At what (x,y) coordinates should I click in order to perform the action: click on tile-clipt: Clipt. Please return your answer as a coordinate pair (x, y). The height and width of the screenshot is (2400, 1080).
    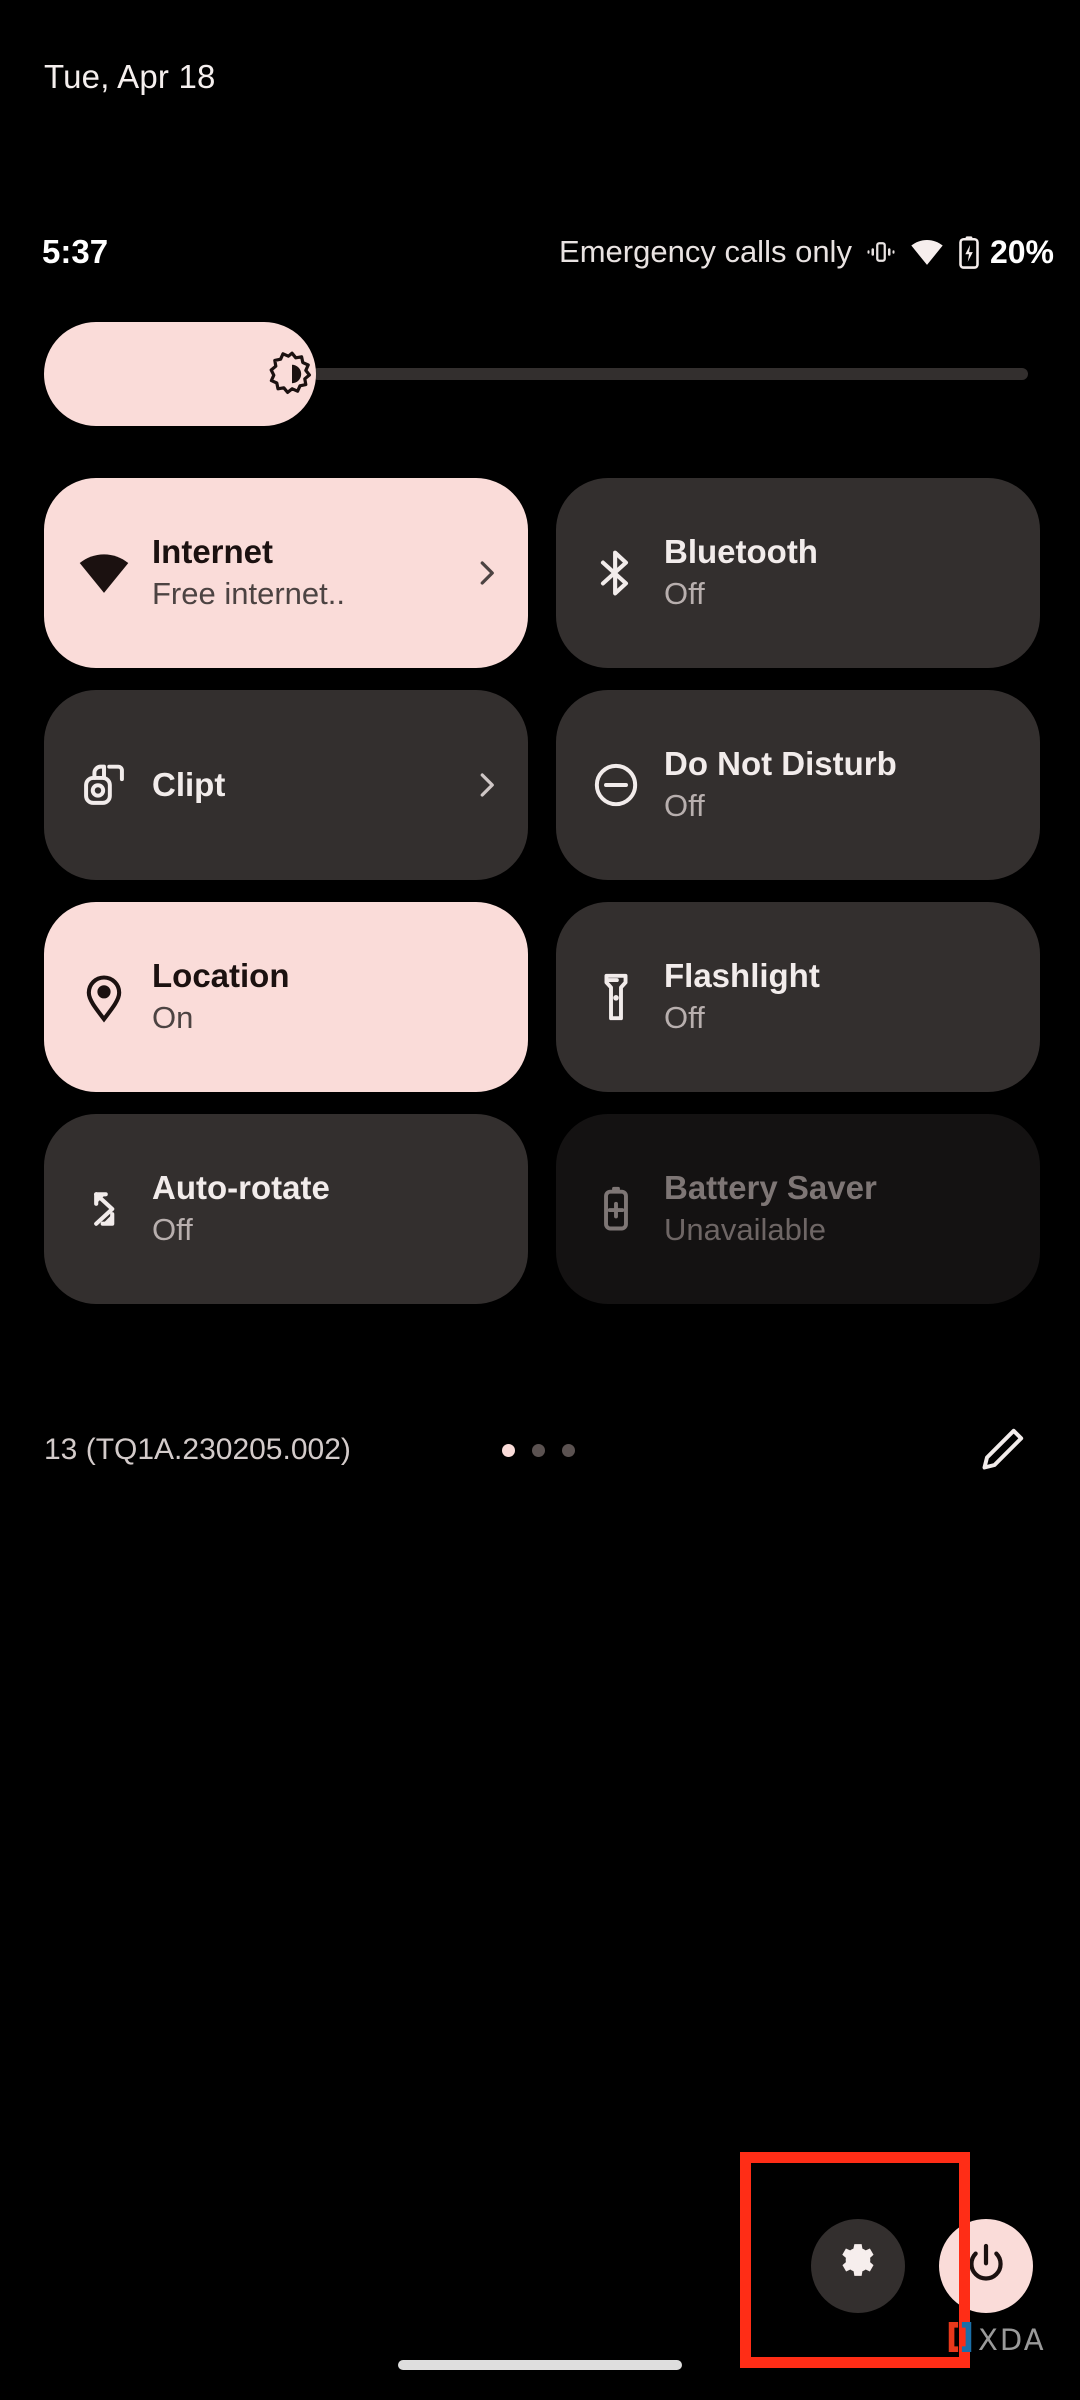
    Looking at the image, I should click on (286, 785).